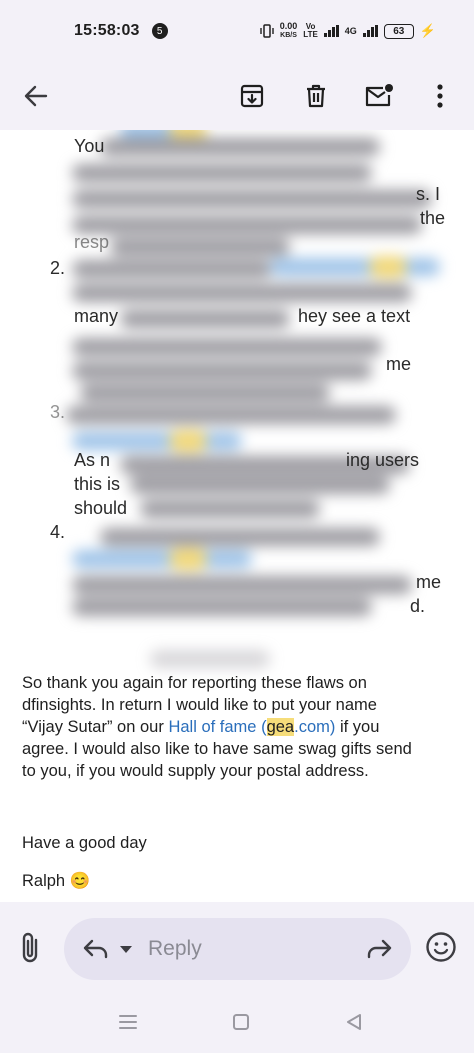 This screenshot has height=1053, width=474. Describe the element at coordinates (237, 881) in the screenshot. I see `signature: Ralph 😊` at that location.